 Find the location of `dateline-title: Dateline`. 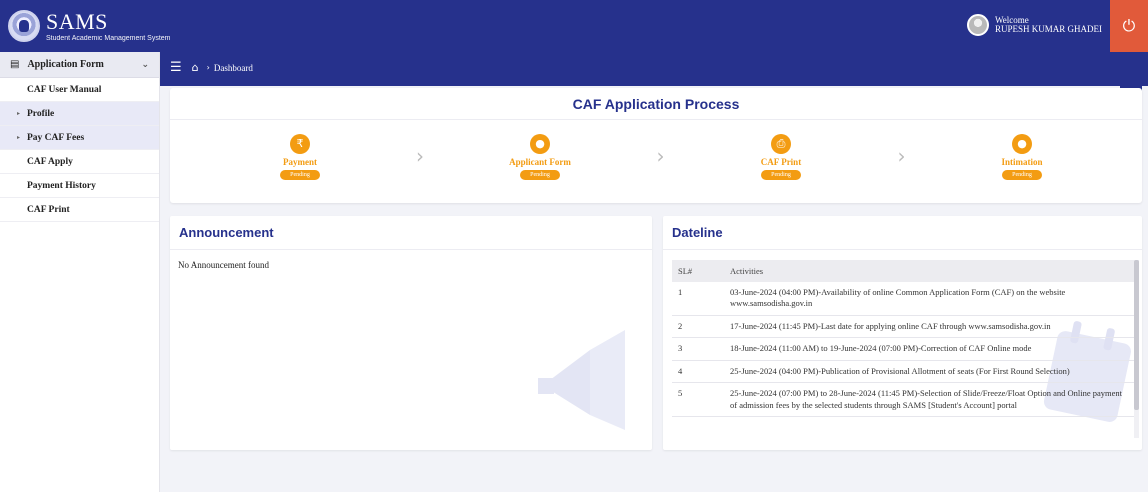

dateline-title: Dateline is located at coordinates (902, 233).